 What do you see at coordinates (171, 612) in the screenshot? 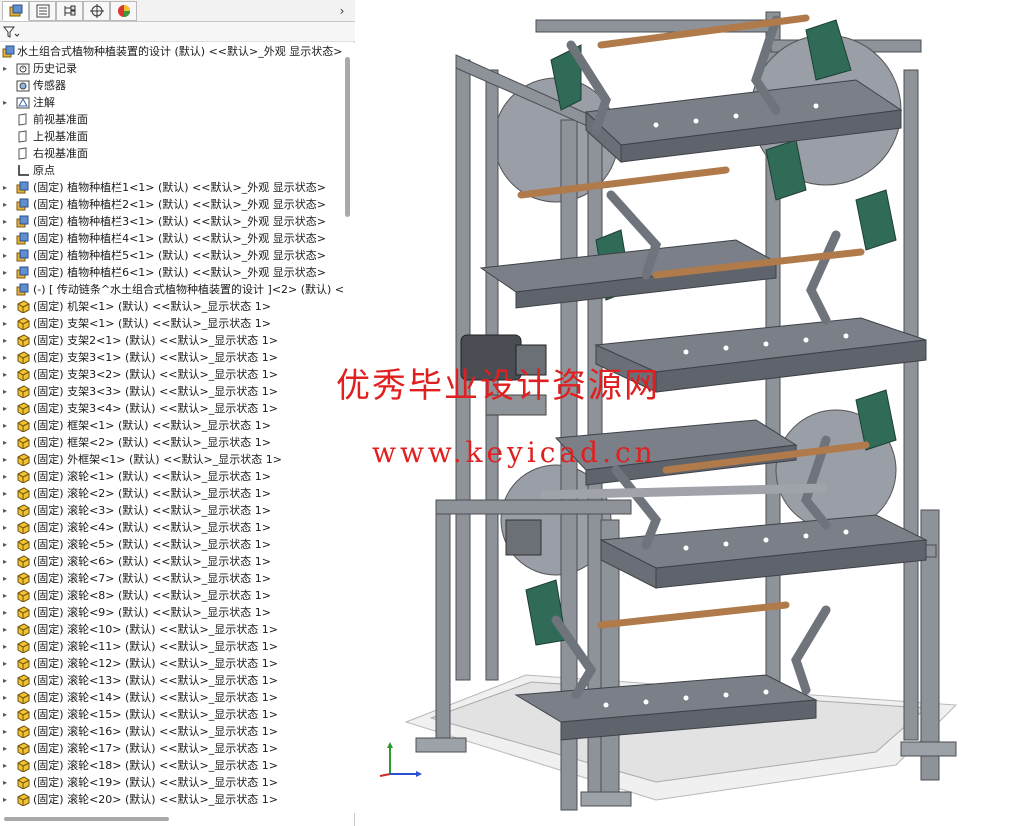
I see `tree-item: ▸ (固定) 滚轮<9> (默认) <<默认>_显示状态 1>` at bounding box center [171, 612].